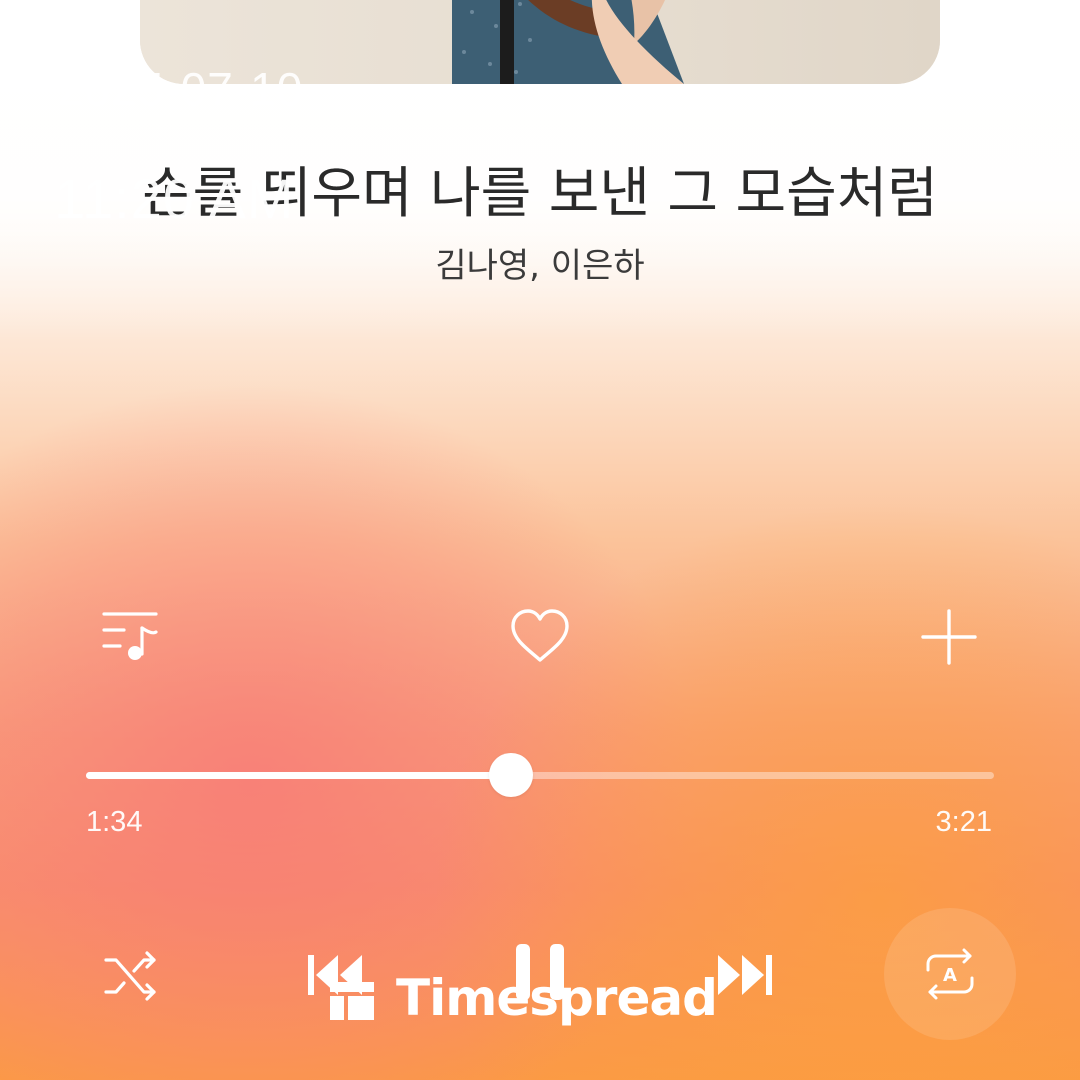 This screenshot has width=1080, height=1080. Describe the element at coordinates (568, 42) in the screenshot. I see `album-art-figure` at that location.